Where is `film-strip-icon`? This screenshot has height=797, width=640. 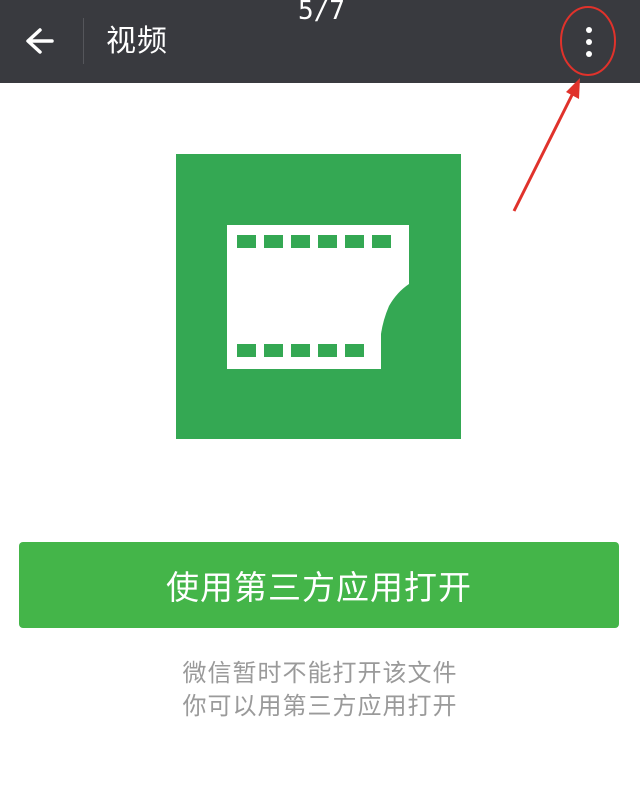 film-strip-icon is located at coordinates (318, 297).